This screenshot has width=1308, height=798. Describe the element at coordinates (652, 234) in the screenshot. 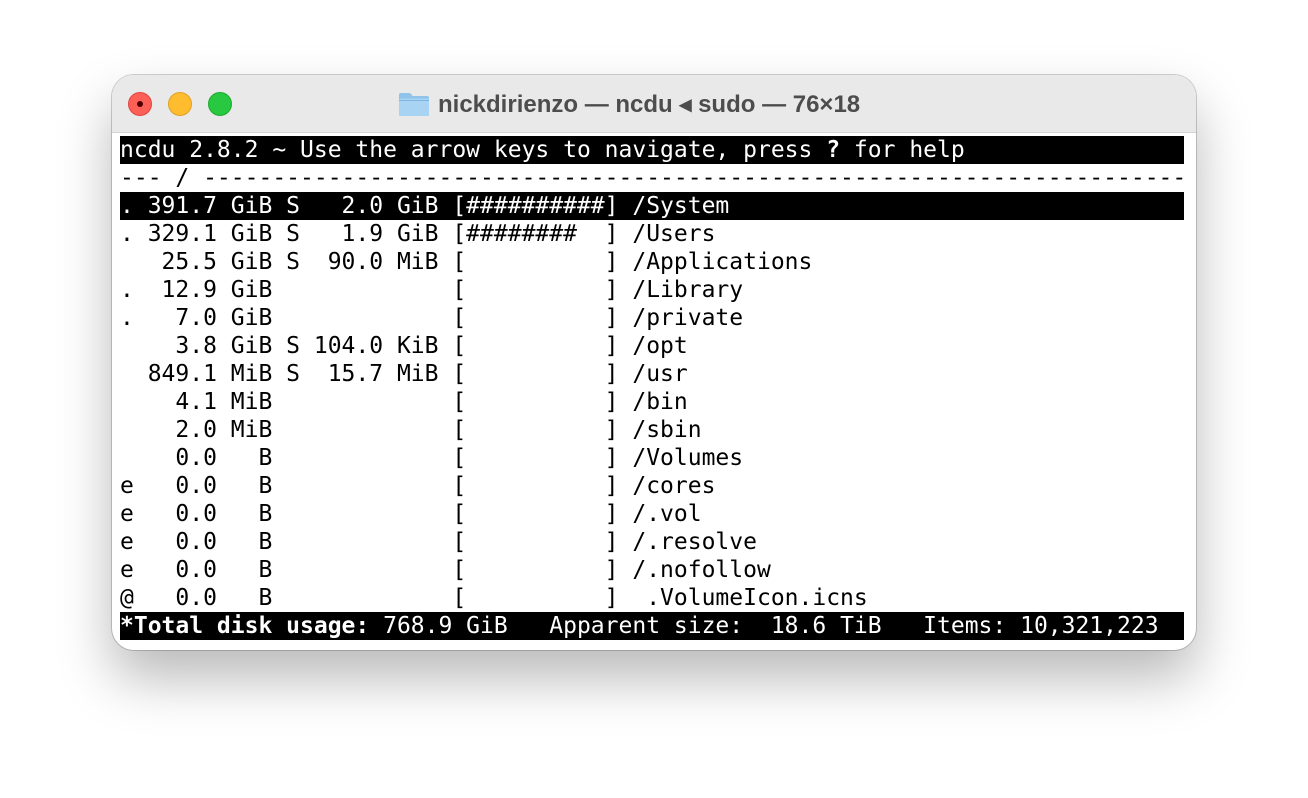

I see `list-item: . 329.1 GiB S 1.9 GiB [######## ] /Users` at that location.